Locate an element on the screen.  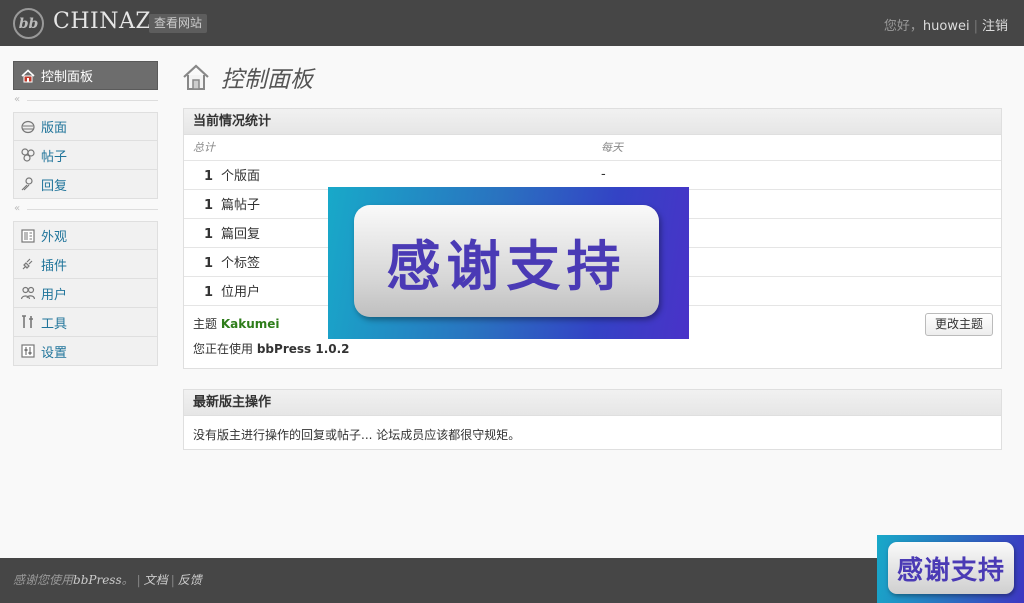
plugins-icon is located at coordinates (27, 264).